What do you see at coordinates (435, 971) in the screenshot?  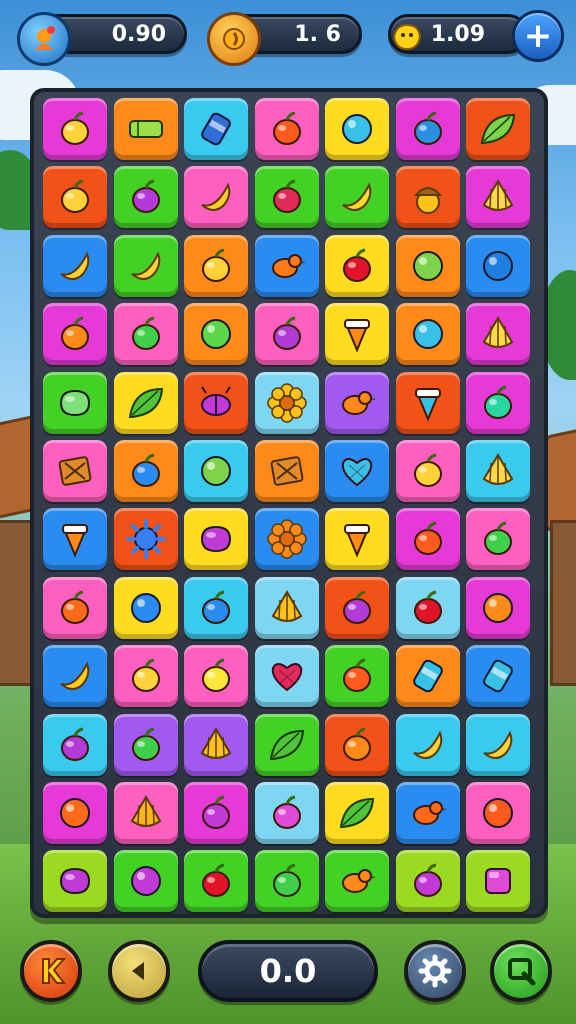 I see `settings-button` at bounding box center [435, 971].